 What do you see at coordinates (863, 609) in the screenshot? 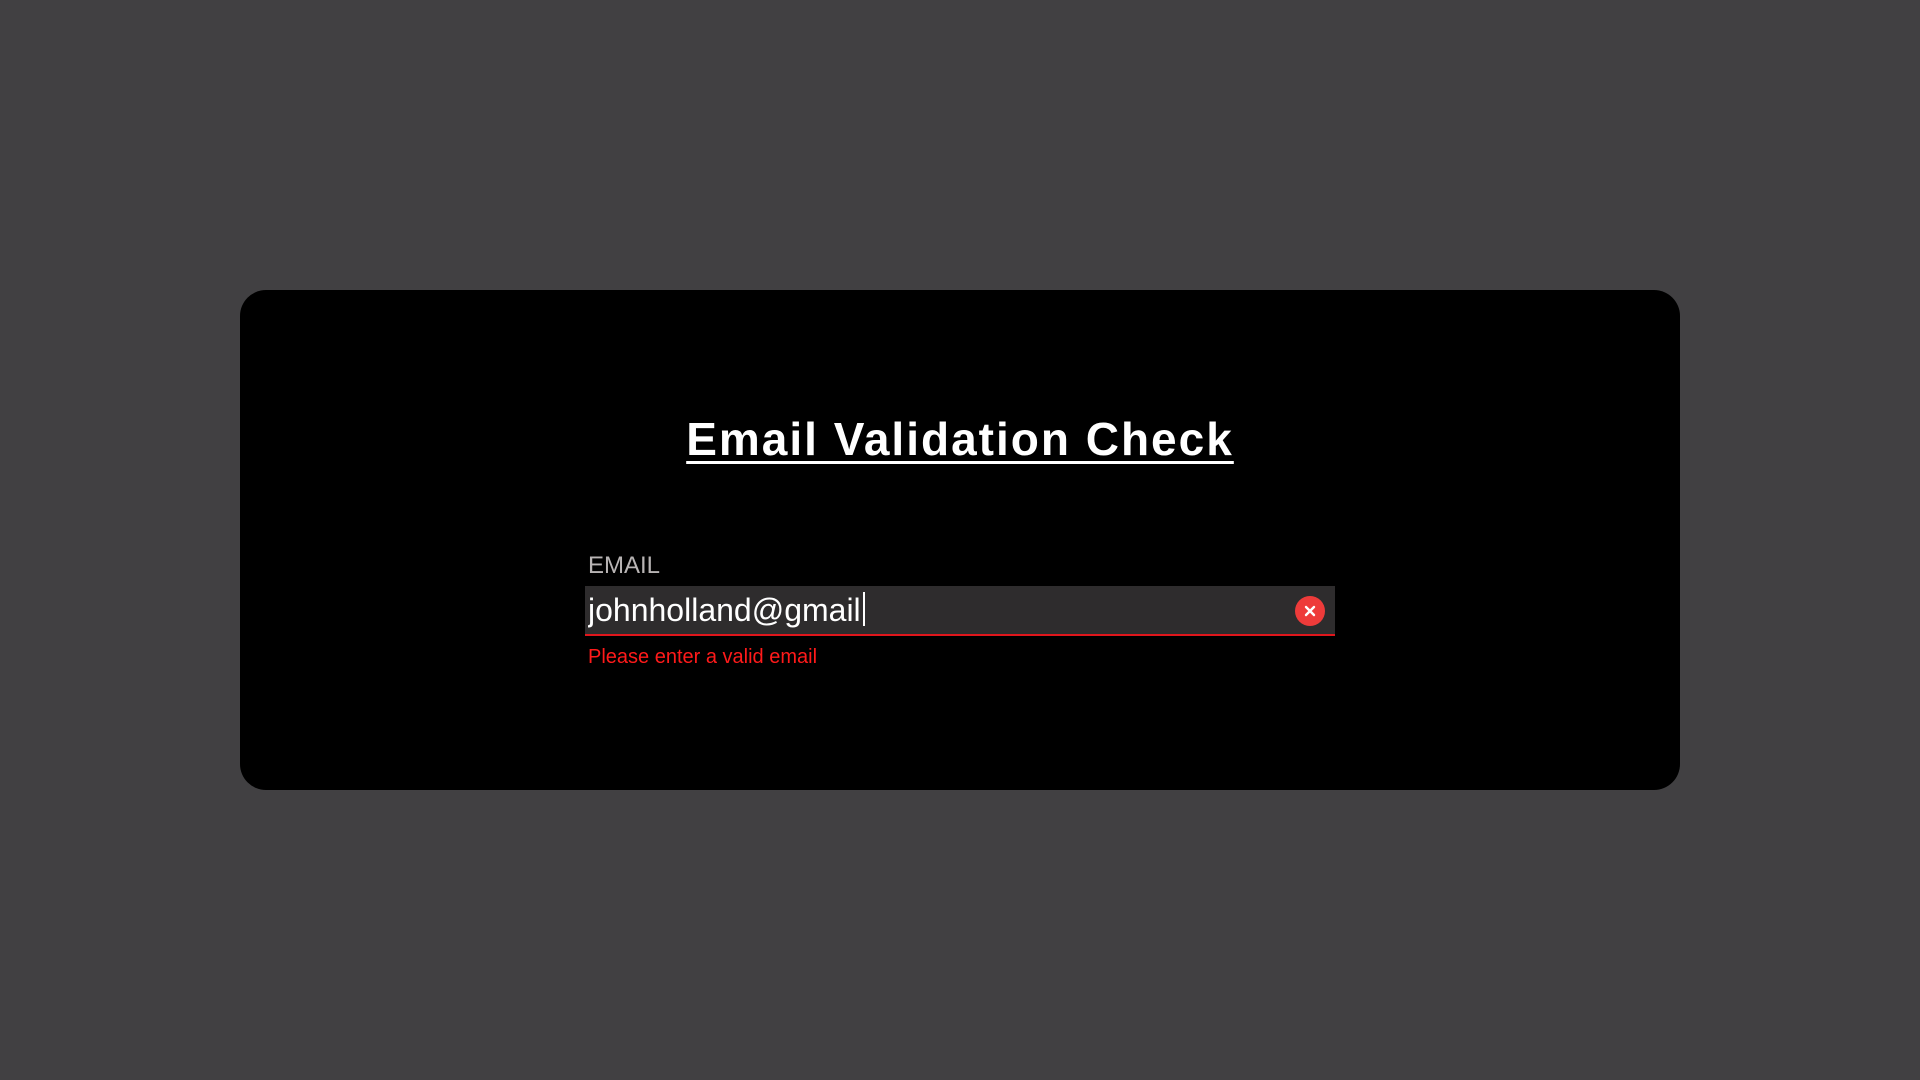
I see `text-caret` at bounding box center [863, 609].